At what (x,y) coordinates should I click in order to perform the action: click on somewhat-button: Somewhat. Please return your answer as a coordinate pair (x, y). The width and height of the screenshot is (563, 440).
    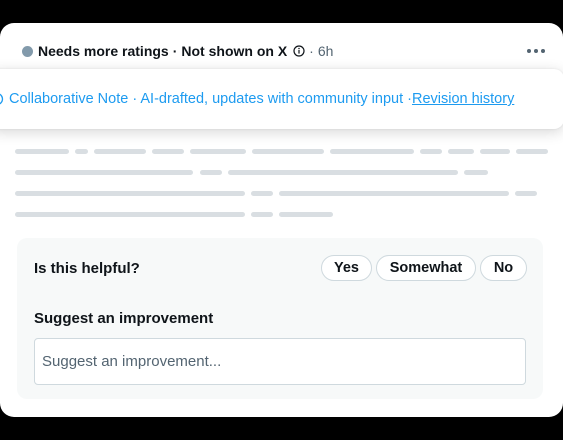
    Looking at the image, I should click on (426, 268).